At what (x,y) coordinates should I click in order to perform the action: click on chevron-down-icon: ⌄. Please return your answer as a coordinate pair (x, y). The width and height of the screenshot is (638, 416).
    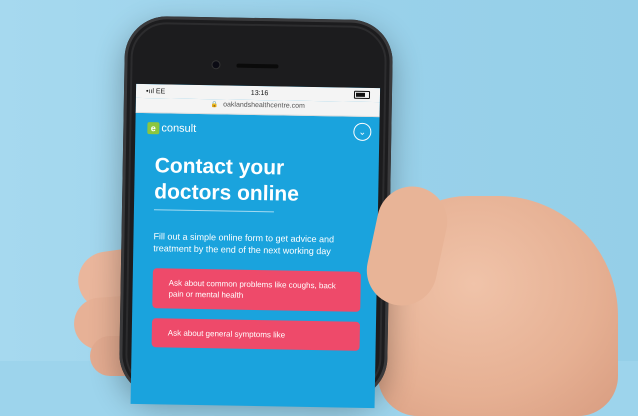
    Looking at the image, I should click on (362, 132).